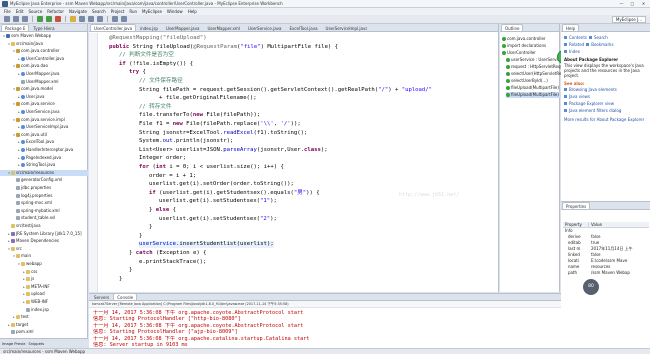 The image size is (650, 354). I want to click on tree-item: log4j.properties, so click(44, 196).